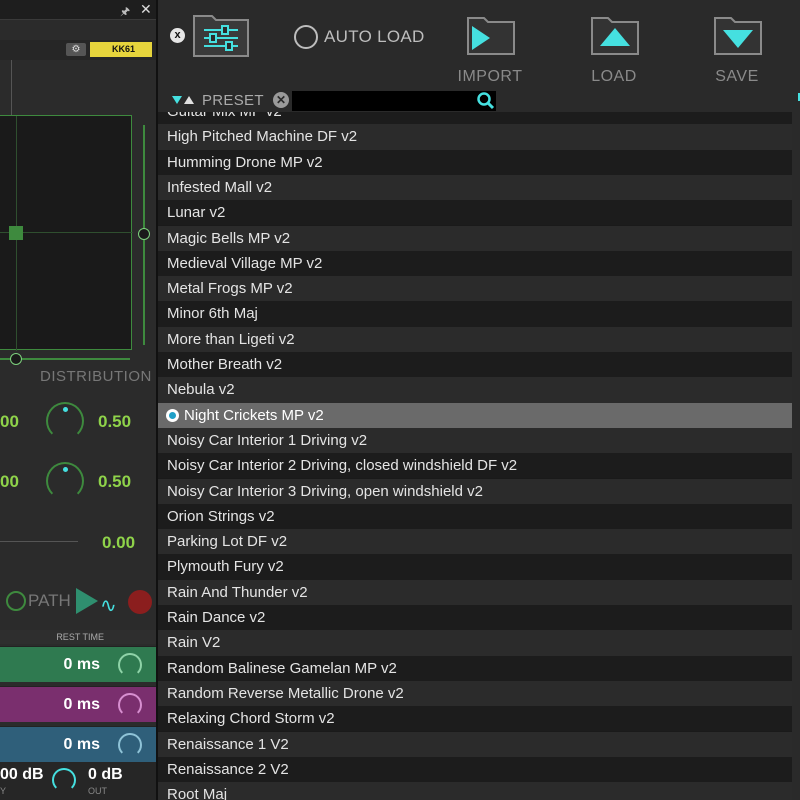 The image size is (800, 800). What do you see at coordinates (490, 52) in the screenshot?
I see `import-button: IMPORT` at bounding box center [490, 52].